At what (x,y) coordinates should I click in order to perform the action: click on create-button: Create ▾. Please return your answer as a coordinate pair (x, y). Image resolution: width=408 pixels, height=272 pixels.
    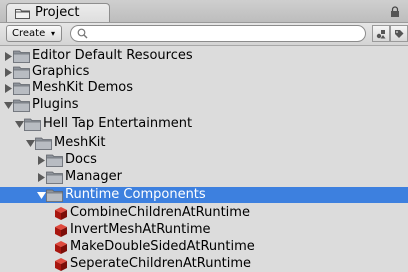
    Looking at the image, I should click on (34, 33).